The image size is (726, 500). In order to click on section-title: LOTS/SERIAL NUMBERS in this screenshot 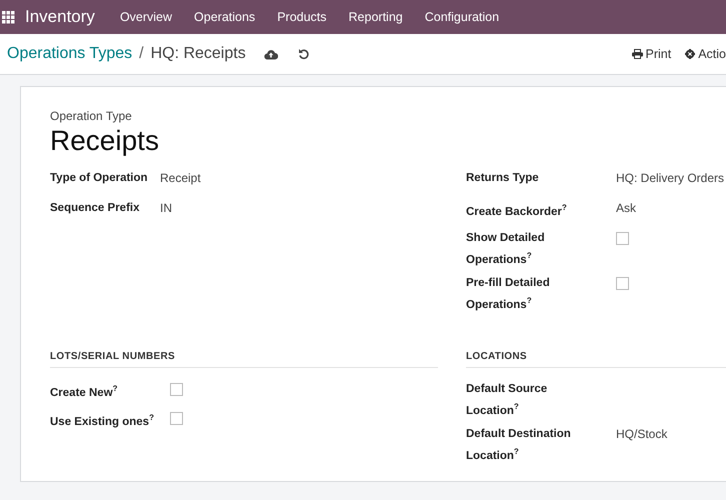, I will do `click(244, 359)`.